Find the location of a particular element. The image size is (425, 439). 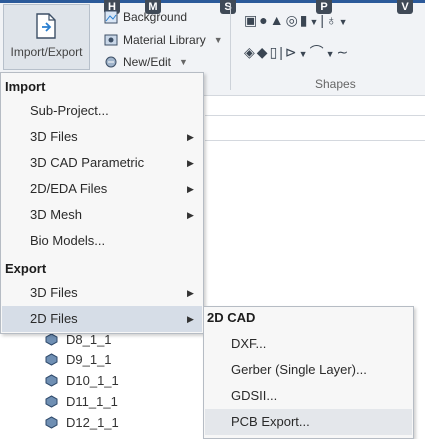

cone-icon: ▲ is located at coordinates (278, 20).